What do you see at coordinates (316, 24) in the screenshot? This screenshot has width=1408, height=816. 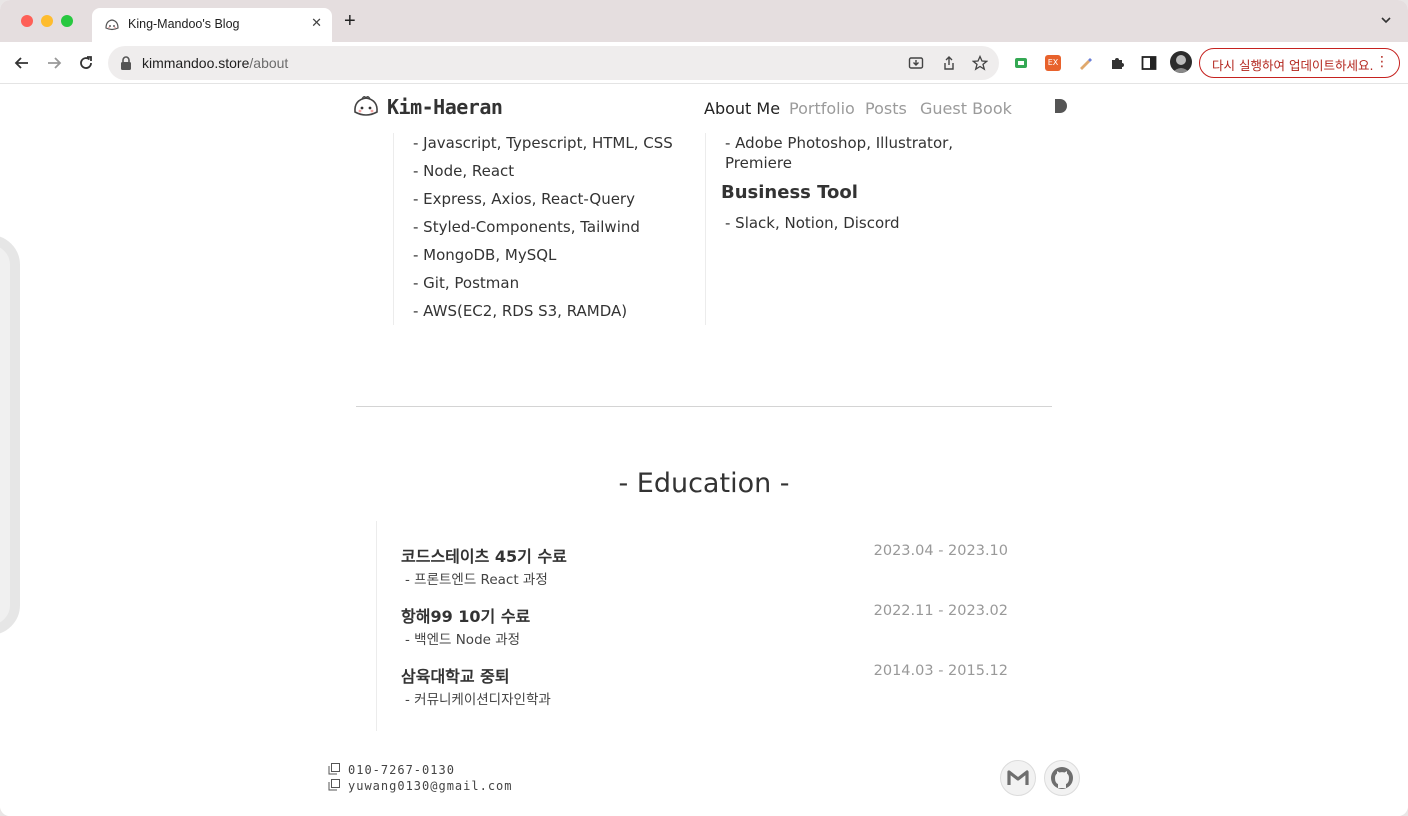 I see `tab-close-icon: ✕` at bounding box center [316, 24].